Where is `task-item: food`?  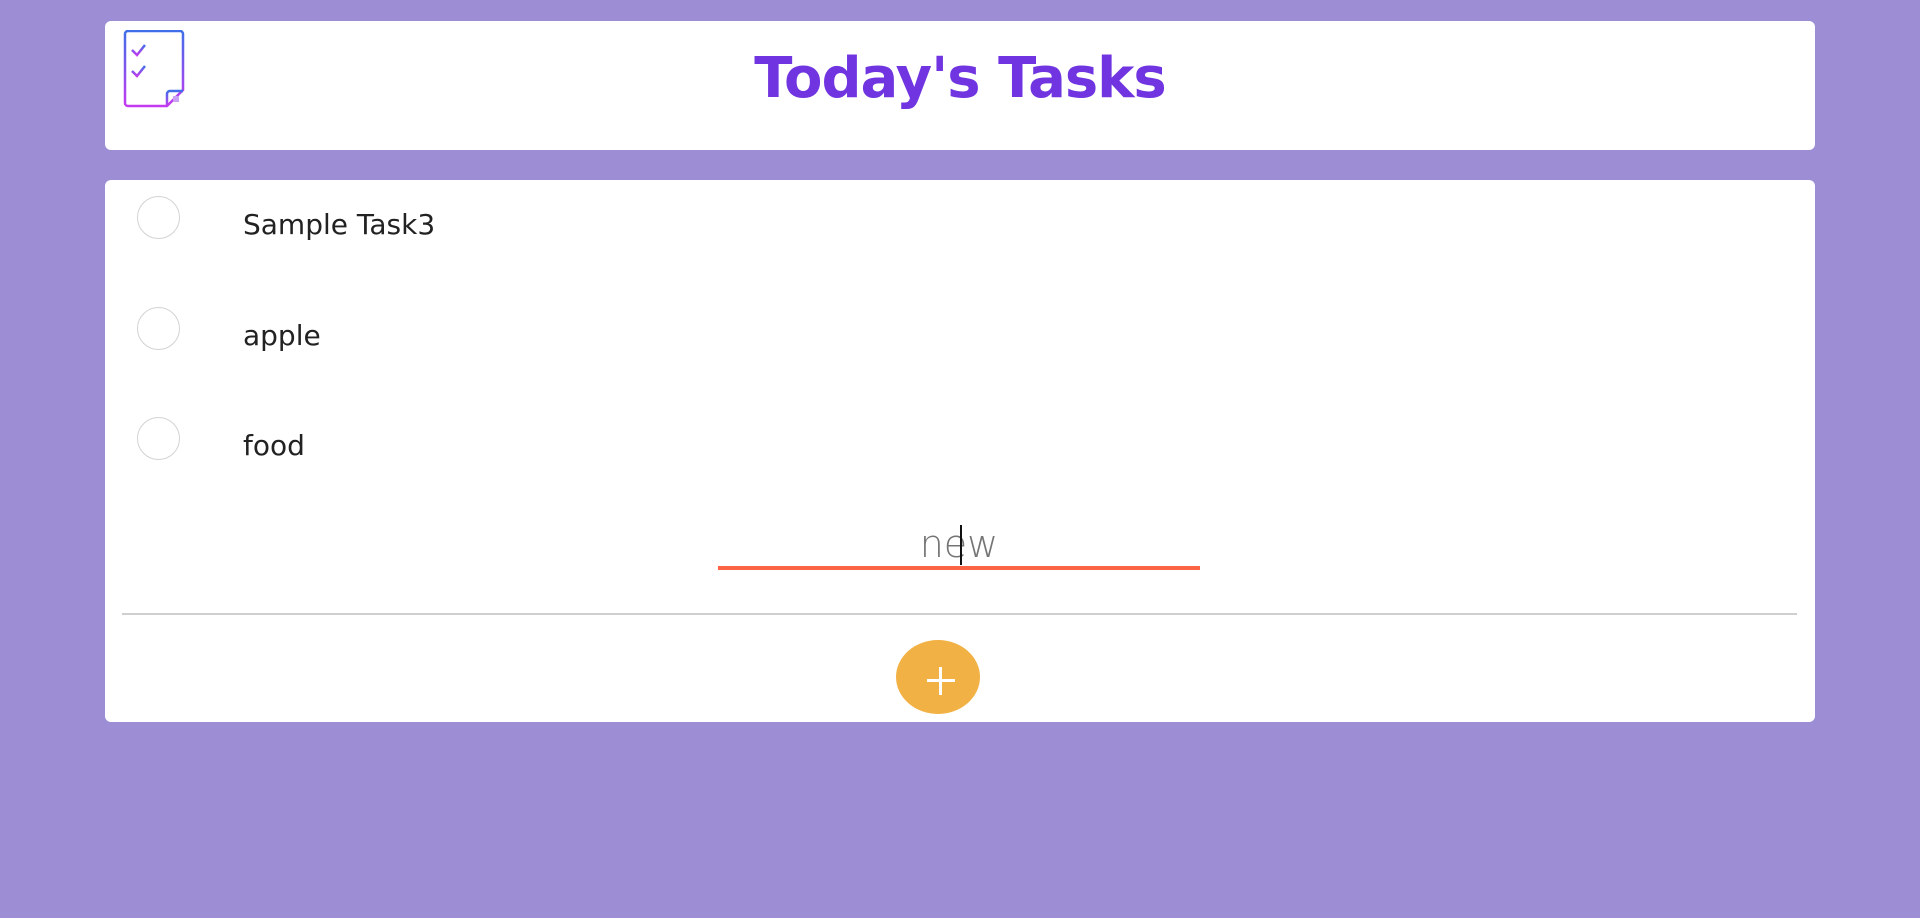 task-item: food is located at coordinates (960, 439).